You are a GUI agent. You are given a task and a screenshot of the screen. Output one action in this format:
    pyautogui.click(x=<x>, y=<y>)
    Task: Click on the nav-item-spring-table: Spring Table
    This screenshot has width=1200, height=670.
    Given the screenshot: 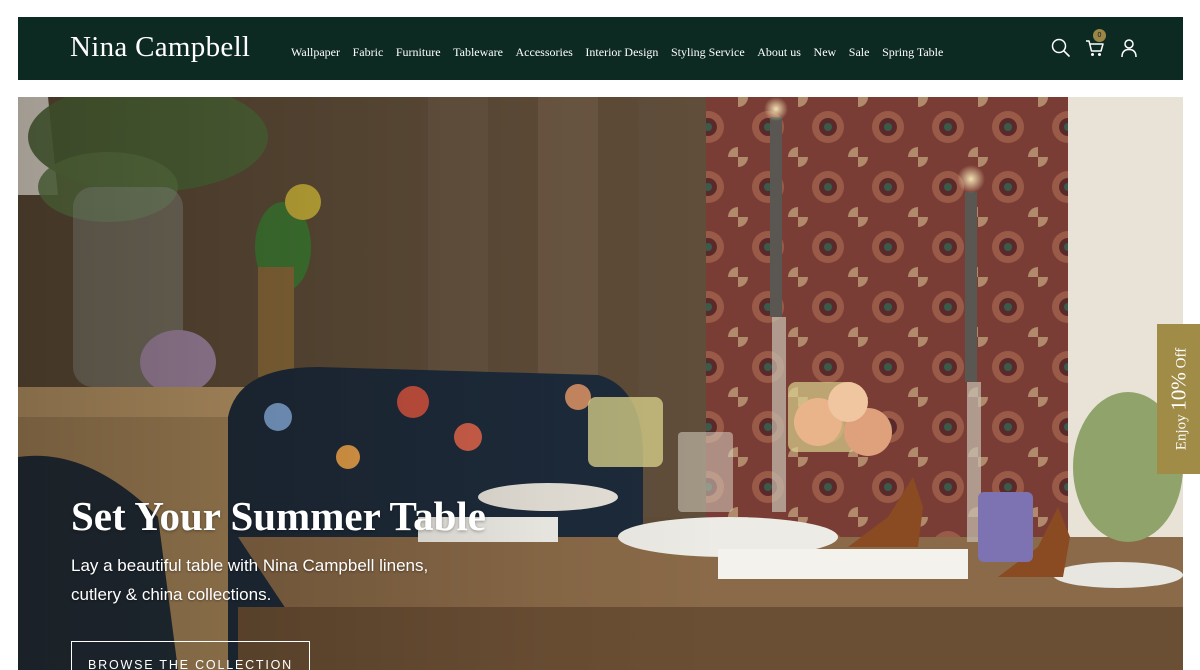 What is the action you would take?
    pyautogui.click(x=912, y=52)
    